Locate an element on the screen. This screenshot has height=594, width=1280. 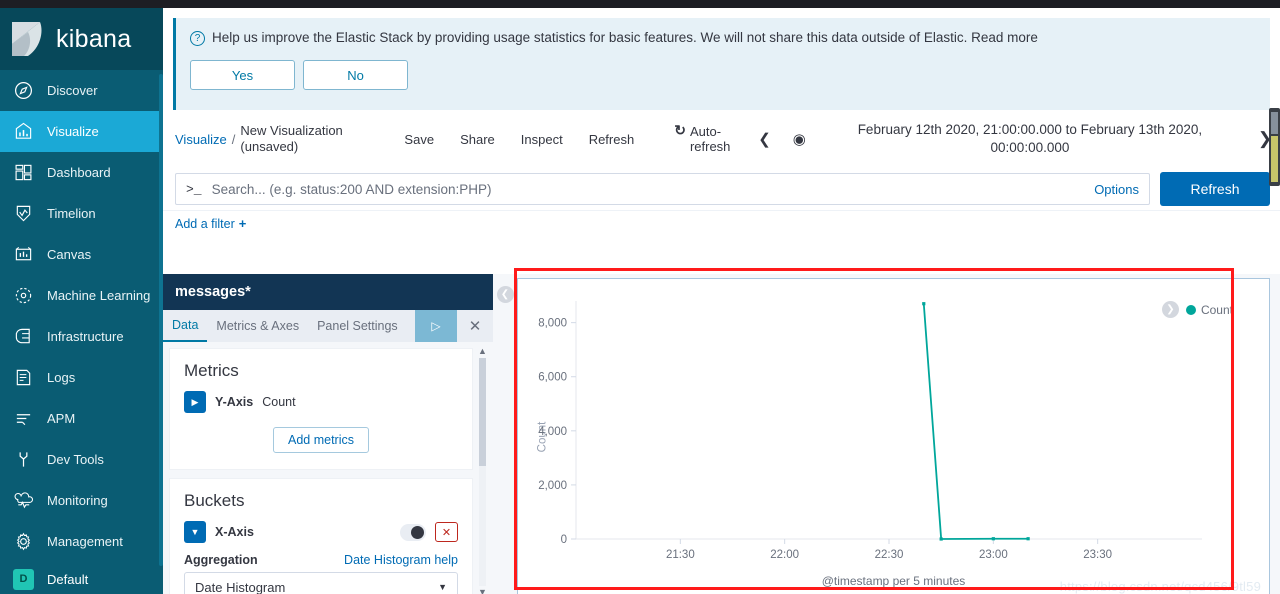
query-options-link: Options is located at coordinates (1116, 189).